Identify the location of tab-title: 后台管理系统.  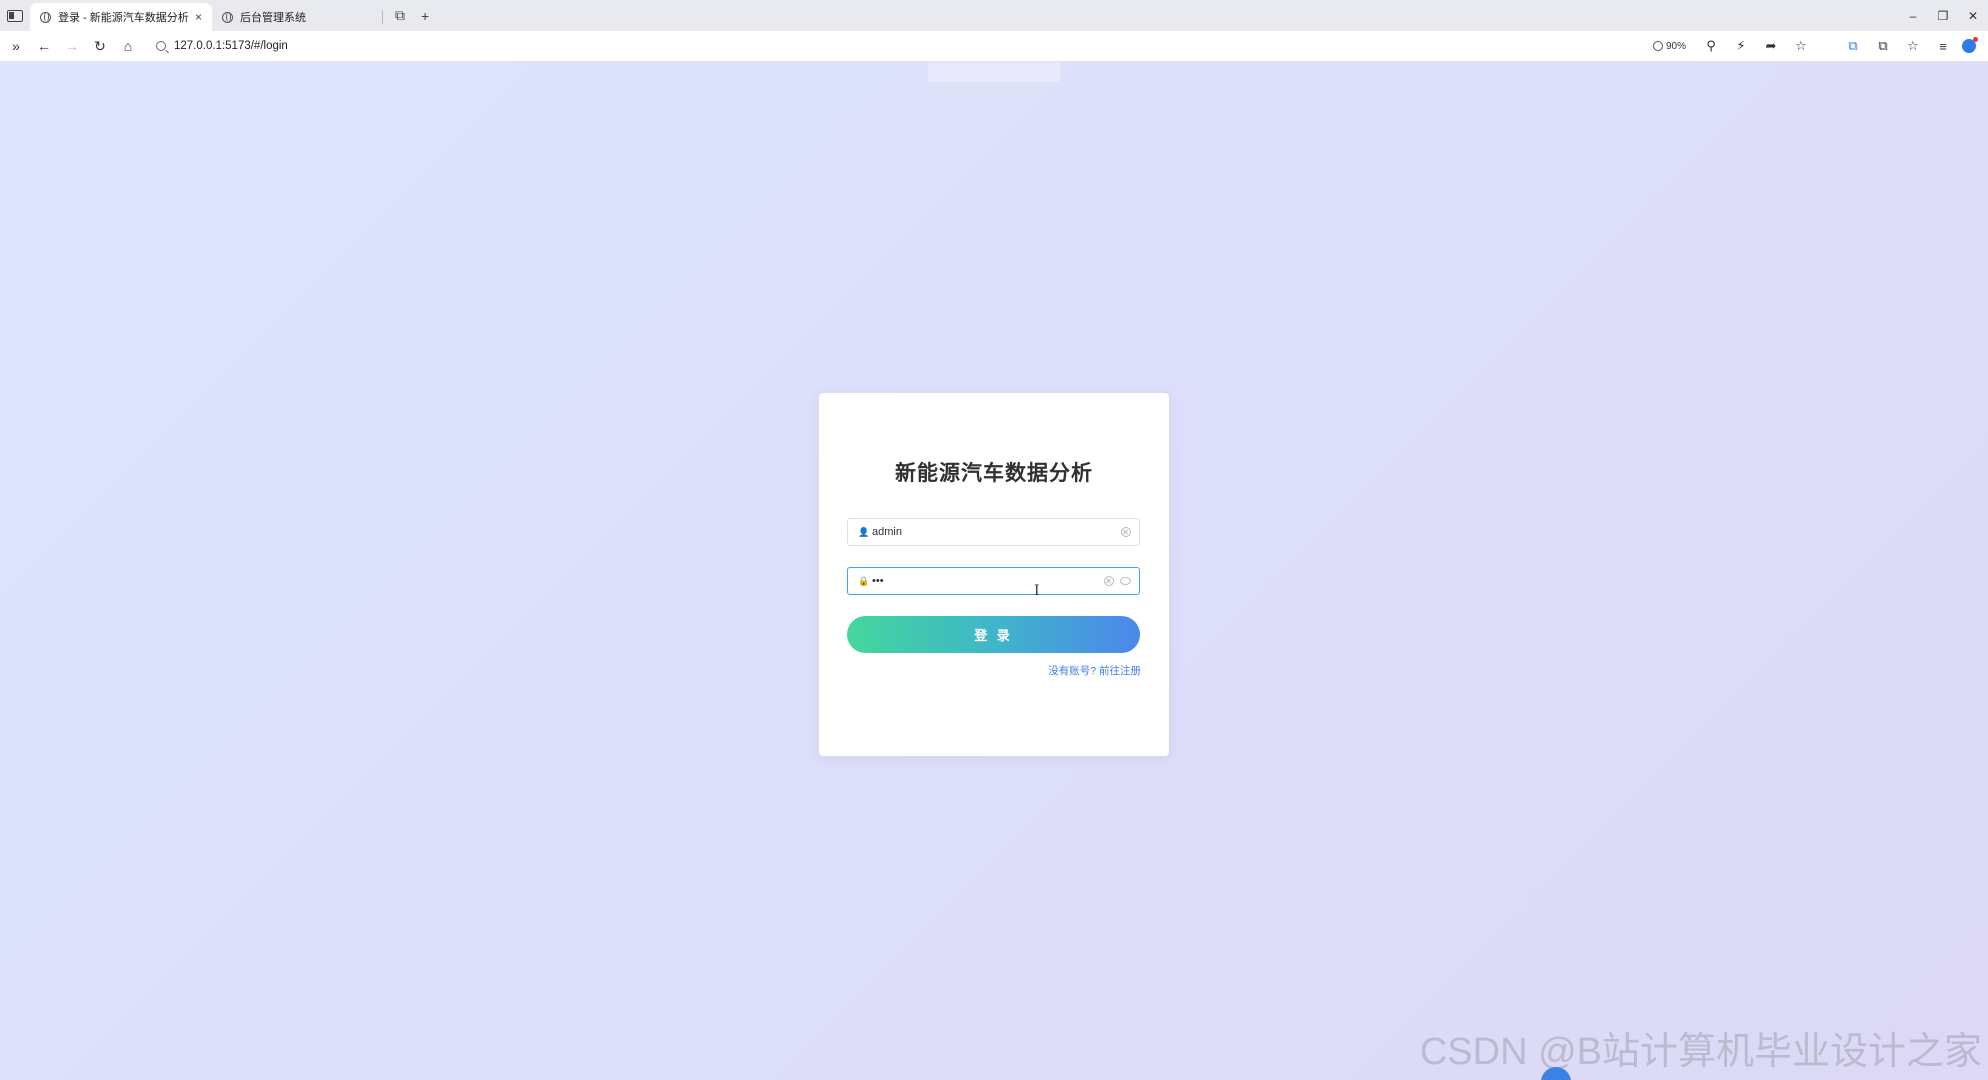
(273, 18).